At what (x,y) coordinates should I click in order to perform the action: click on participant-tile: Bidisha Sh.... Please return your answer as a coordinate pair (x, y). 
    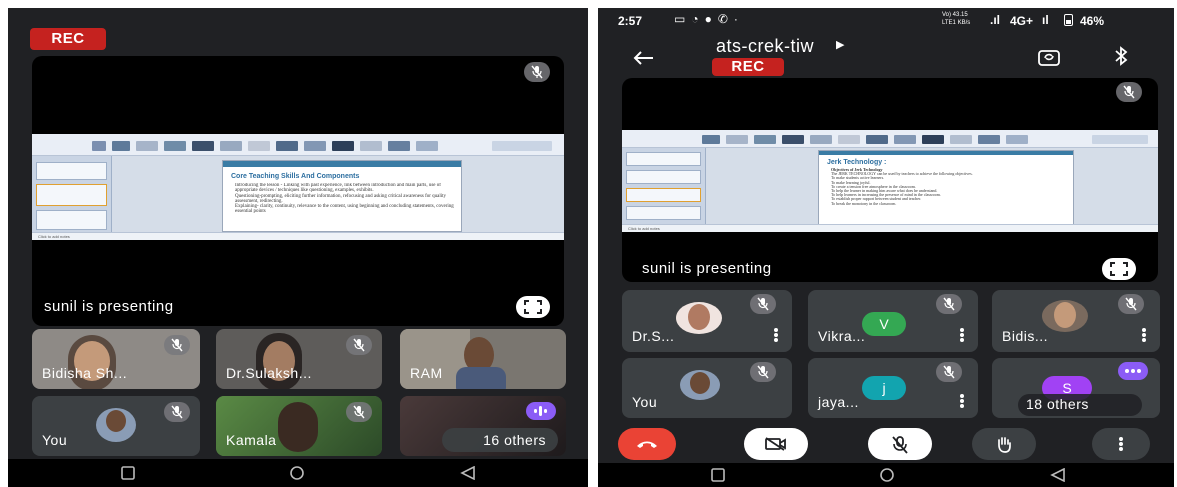
    Looking at the image, I should click on (116, 359).